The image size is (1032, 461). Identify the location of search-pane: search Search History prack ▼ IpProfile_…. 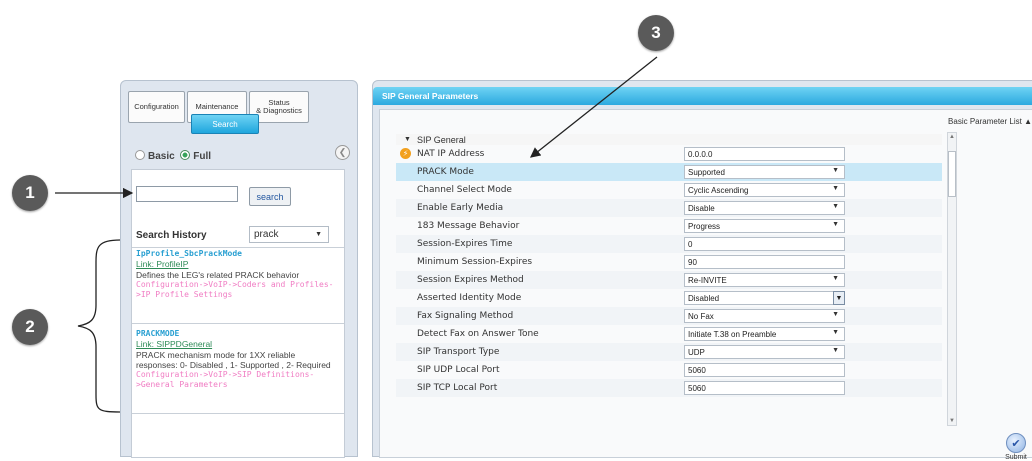
(238, 313).